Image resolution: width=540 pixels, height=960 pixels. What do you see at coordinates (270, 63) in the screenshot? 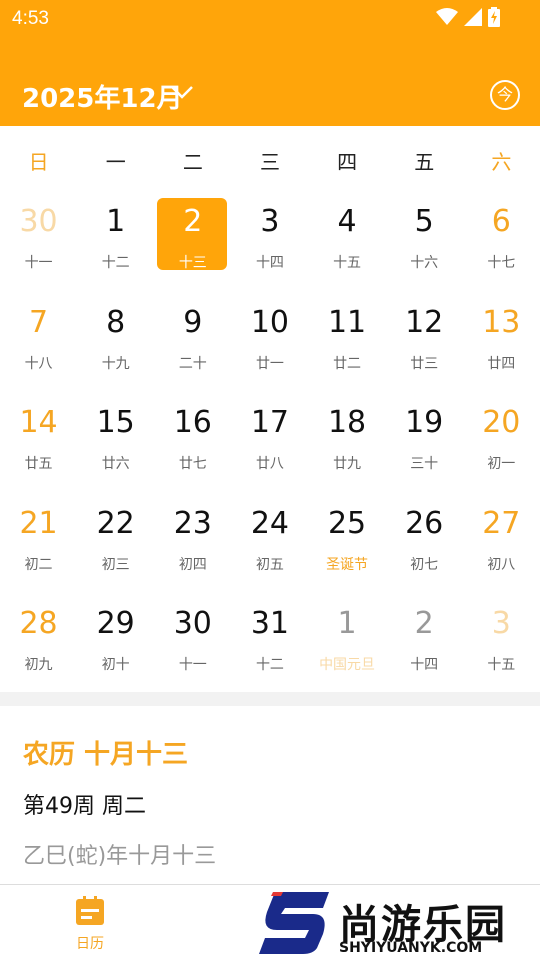
I see `app-header: 4:53 2025年12月 今` at bounding box center [270, 63].